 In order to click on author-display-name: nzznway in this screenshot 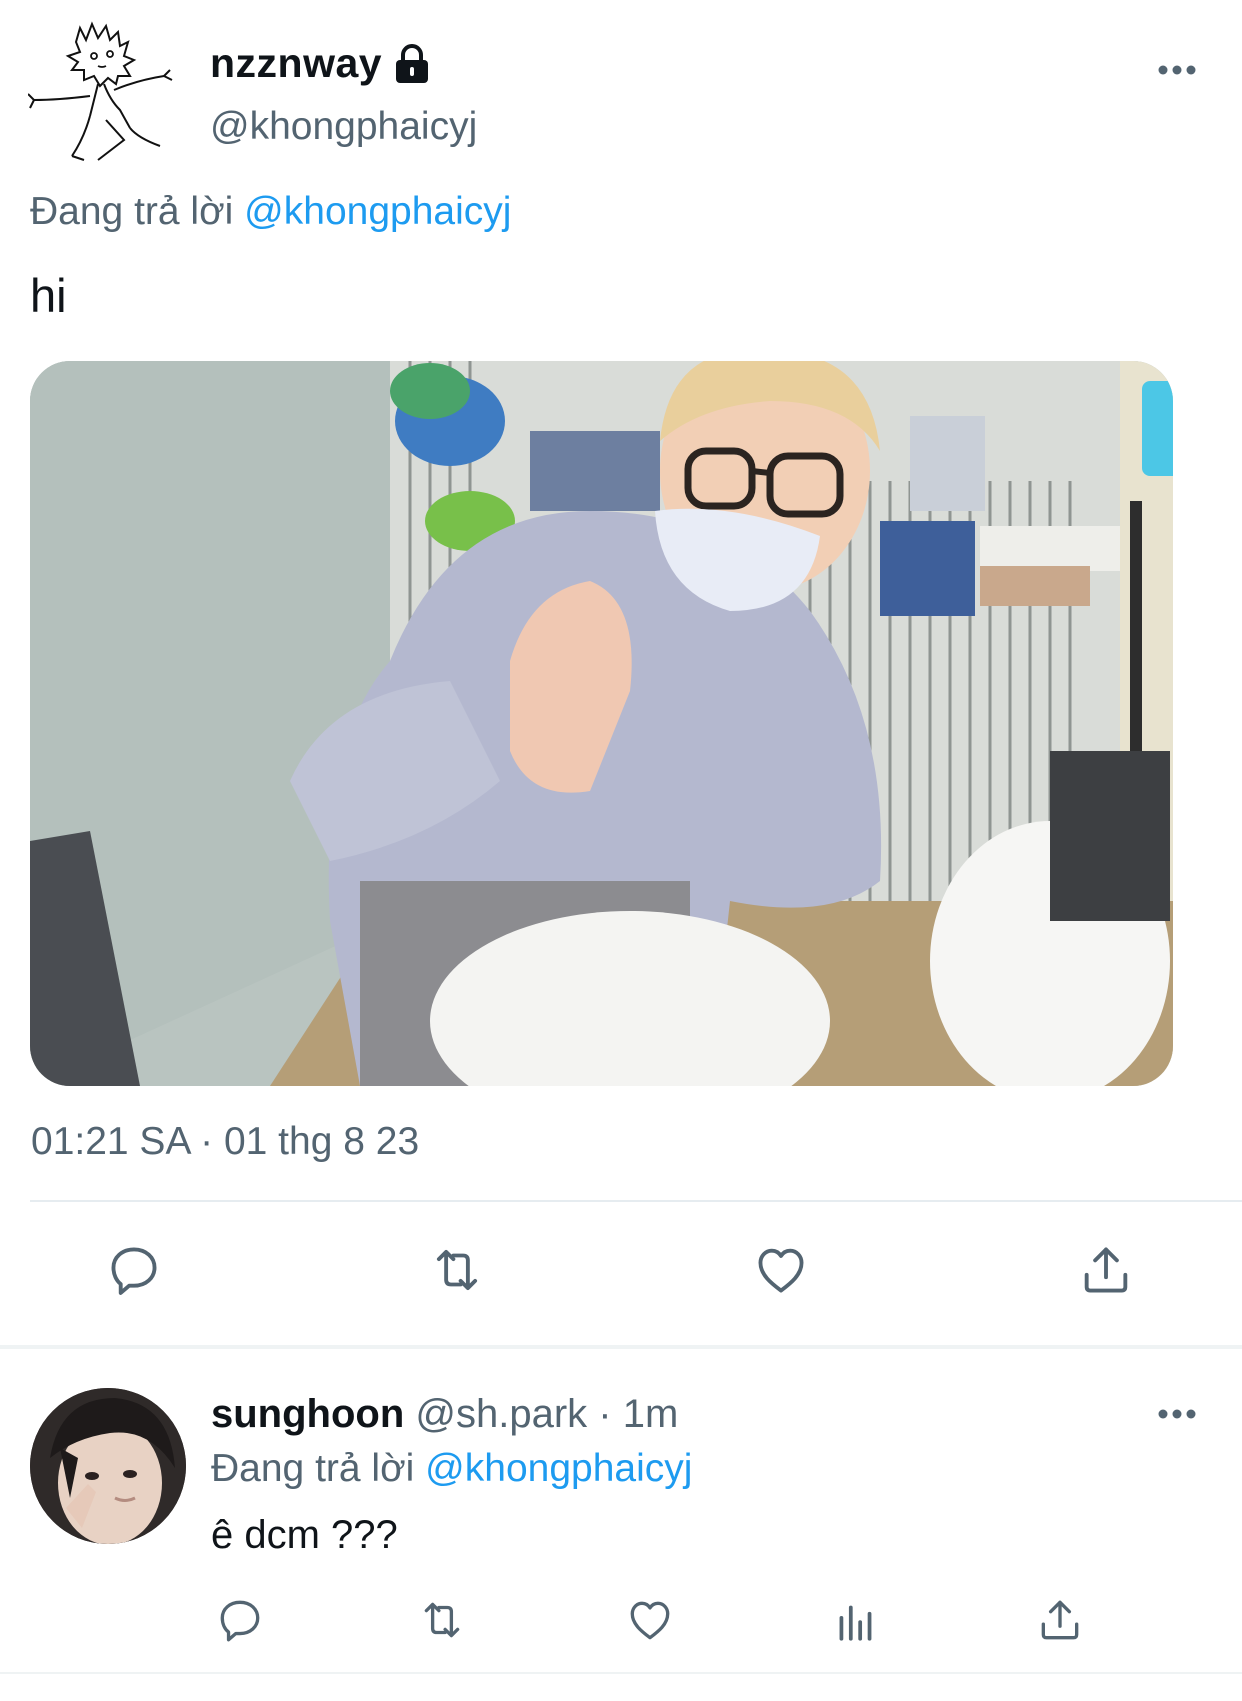, I will do `click(321, 63)`.